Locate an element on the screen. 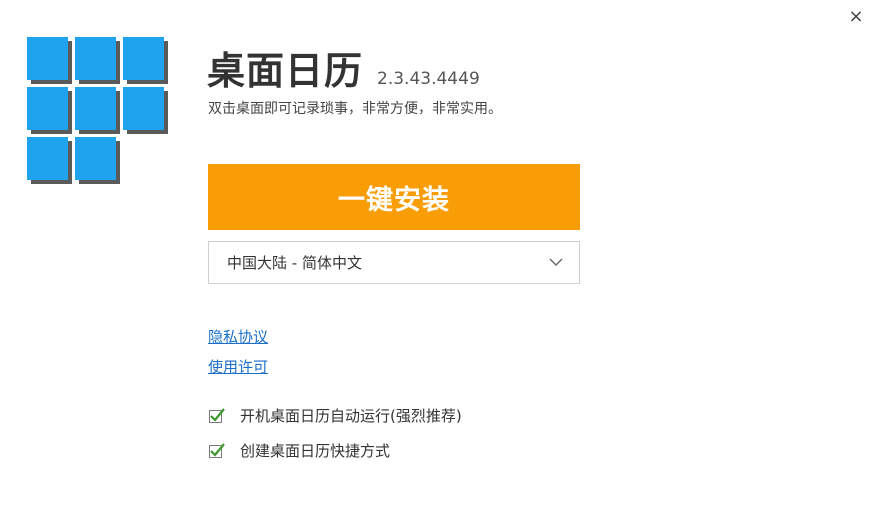 This screenshot has width=869, height=513. close-button: × is located at coordinates (856, 17).